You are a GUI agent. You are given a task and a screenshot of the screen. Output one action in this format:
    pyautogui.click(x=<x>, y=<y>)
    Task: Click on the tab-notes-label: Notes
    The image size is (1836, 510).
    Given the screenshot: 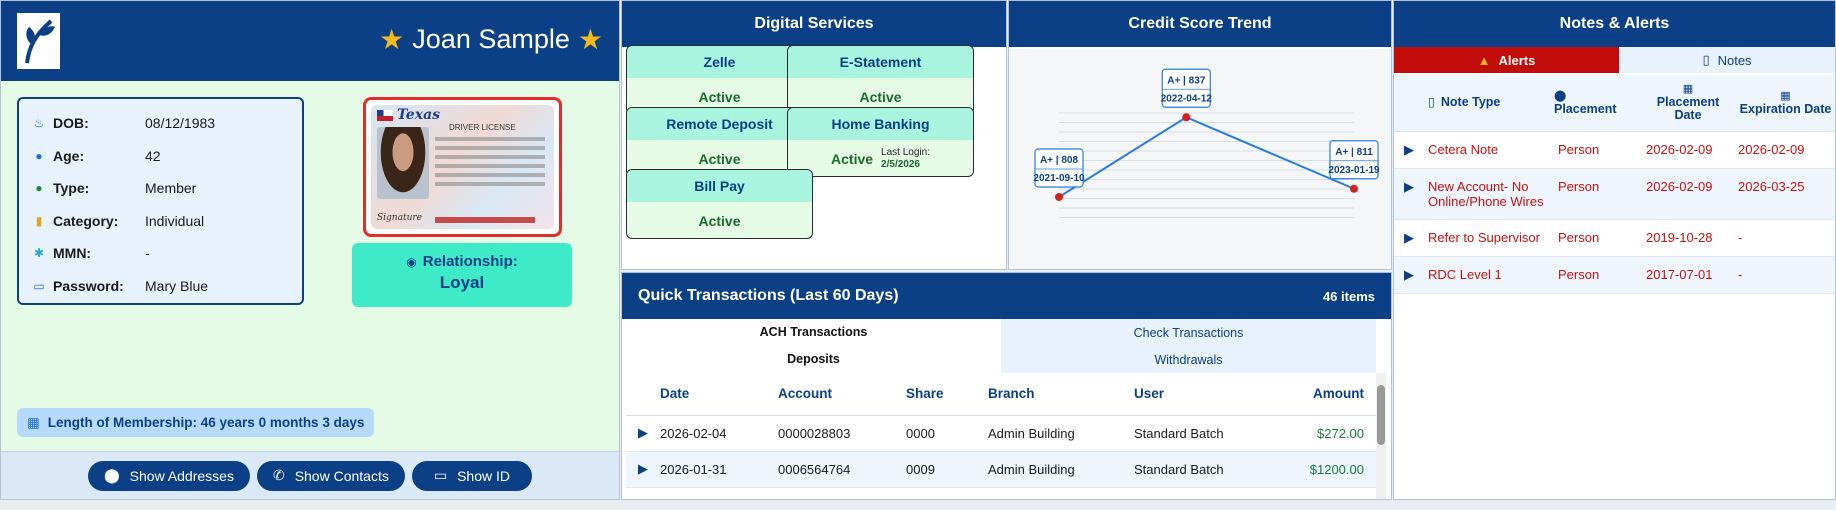 What is the action you would take?
    pyautogui.click(x=1734, y=60)
    